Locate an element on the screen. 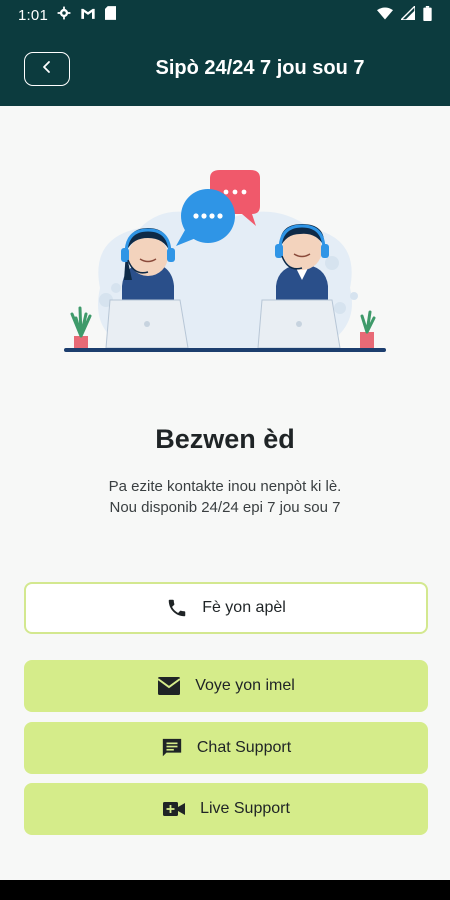 The width and height of the screenshot is (450, 900). video-call-icon is located at coordinates (174, 809).